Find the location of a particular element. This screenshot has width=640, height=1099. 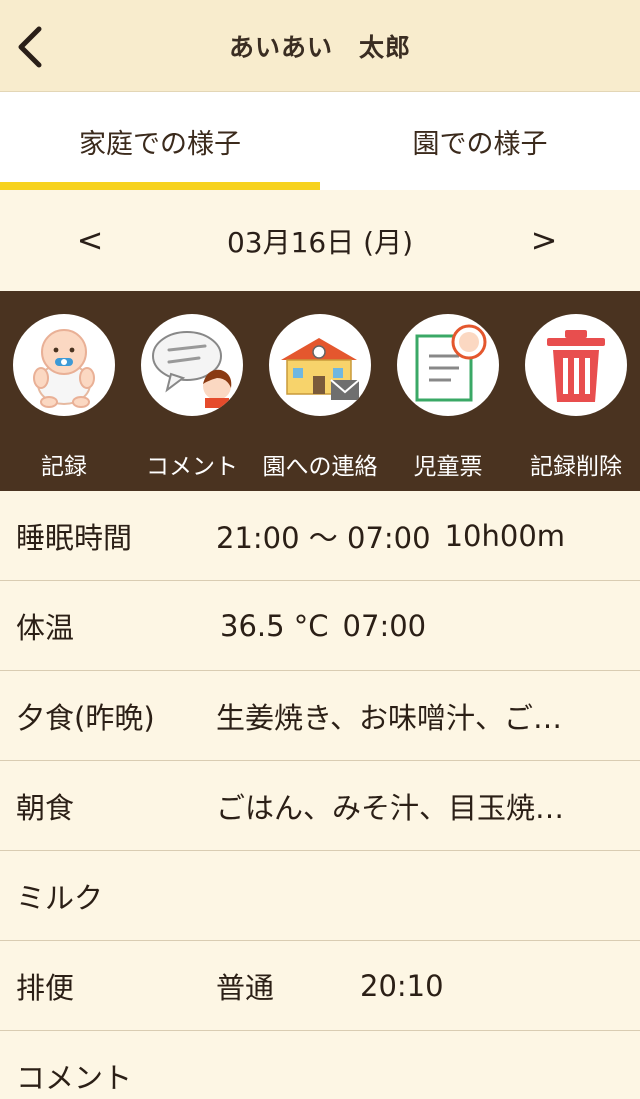

tab-indicator is located at coordinates (160, 186).